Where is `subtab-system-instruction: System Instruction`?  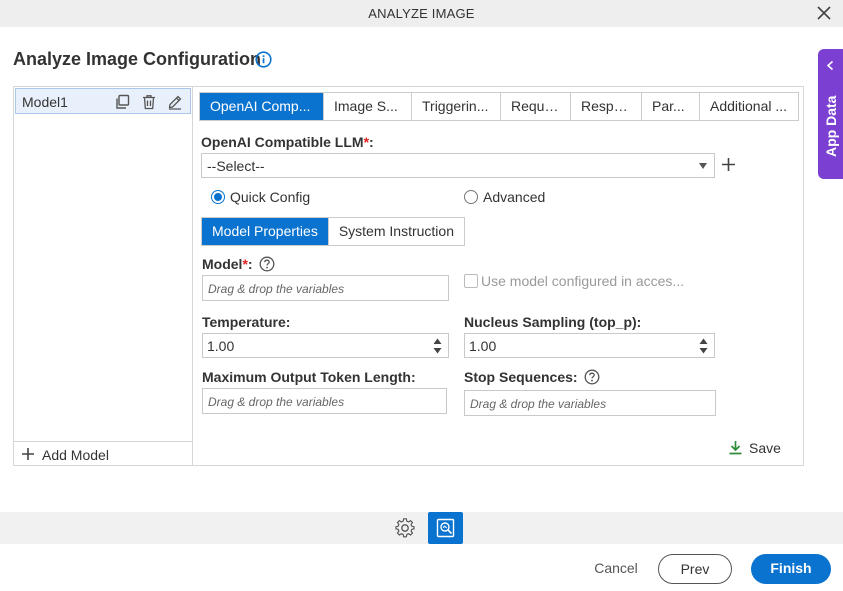
subtab-system-instruction: System Instruction is located at coordinates (396, 231).